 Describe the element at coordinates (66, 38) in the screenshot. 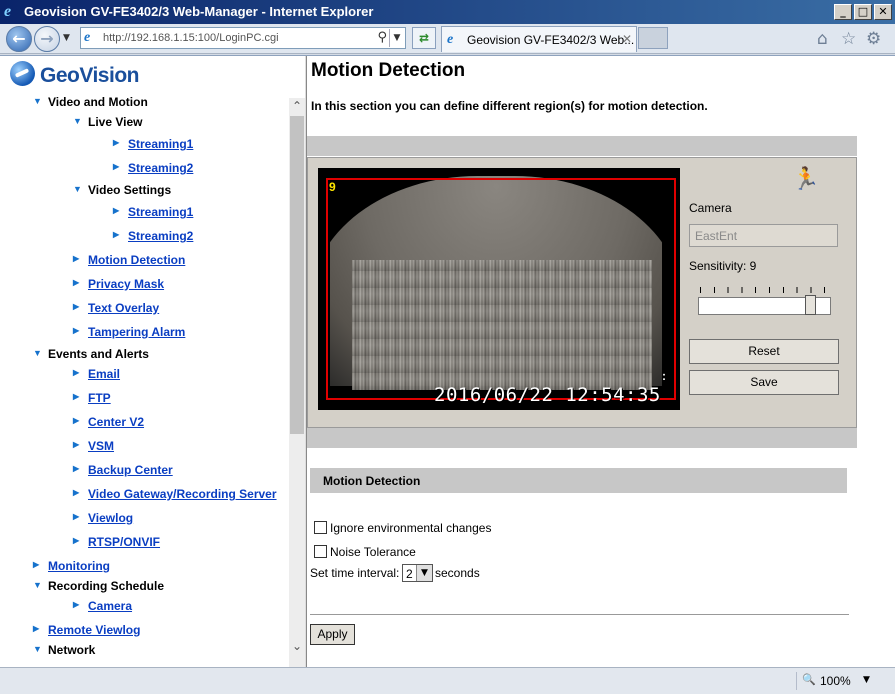

I see `history-dropdown-icon: ▼` at that location.